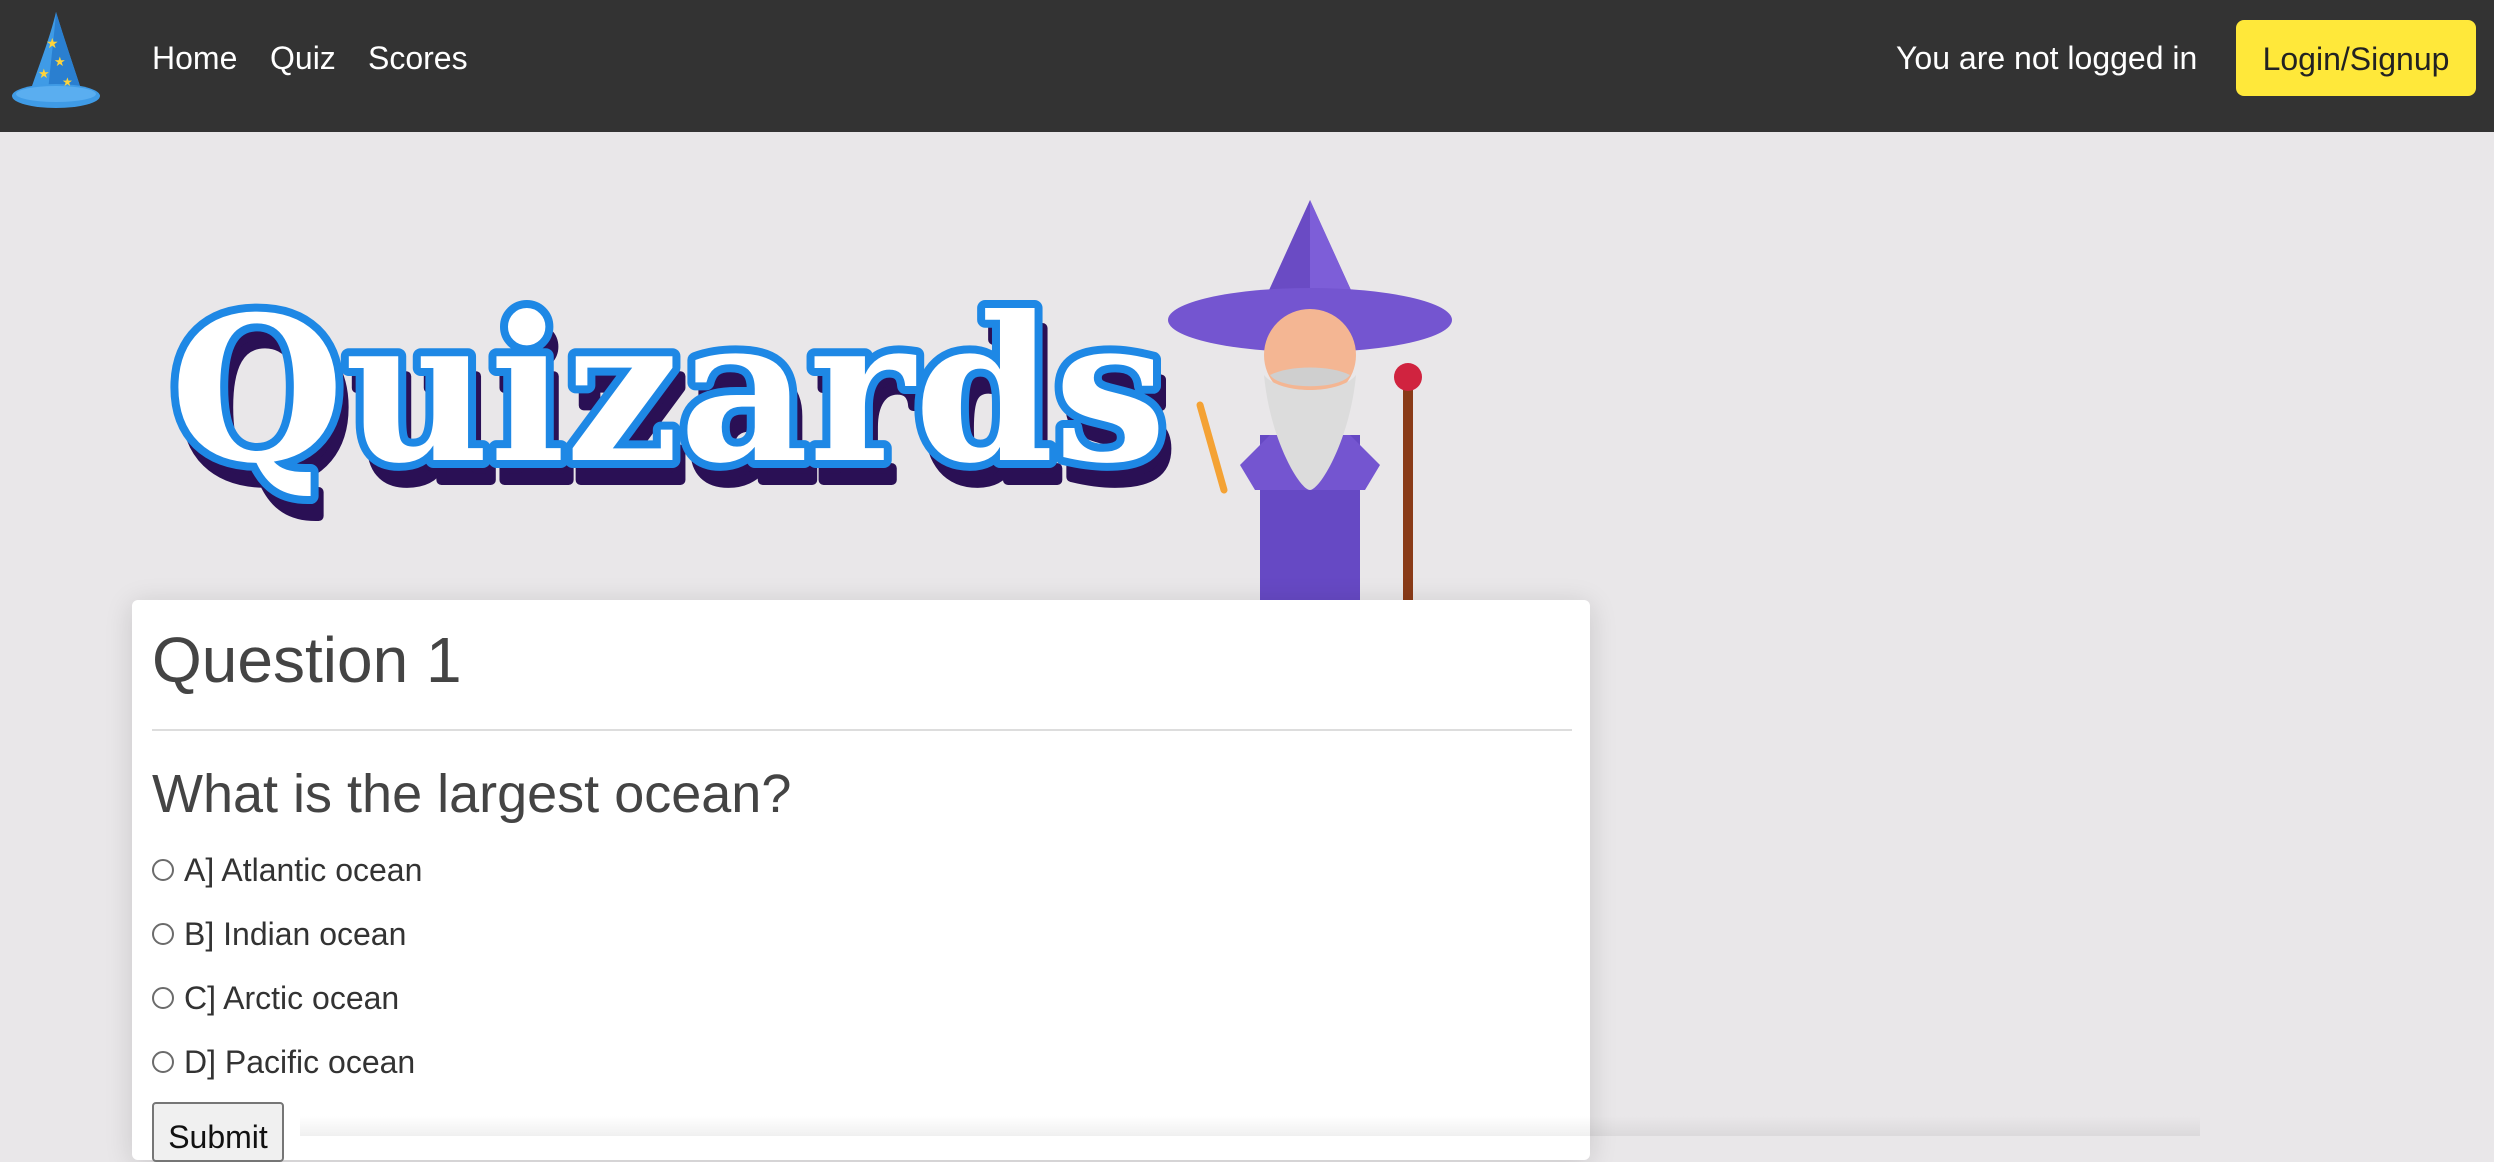  What do you see at coordinates (299, 1062) in the screenshot?
I see `option-d-label: D] Pacific ocean` at bounding box center [299, 1062].